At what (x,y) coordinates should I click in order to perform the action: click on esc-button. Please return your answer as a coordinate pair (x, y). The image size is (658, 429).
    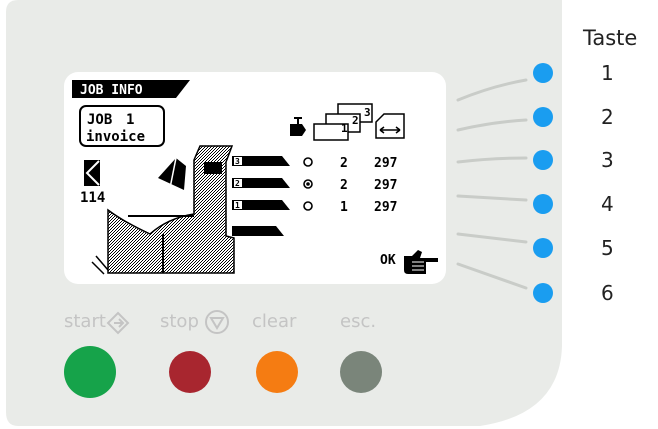
    Looking at the image, I should click on (361, 372).